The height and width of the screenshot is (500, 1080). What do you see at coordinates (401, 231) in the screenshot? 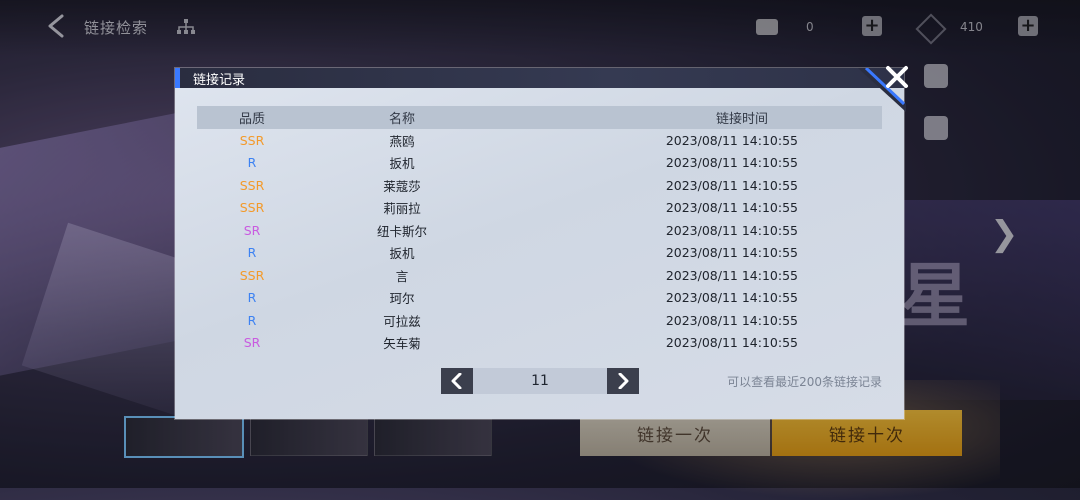
I see `row-name: 纽卡斯尔` at bounding box center [401, 231].